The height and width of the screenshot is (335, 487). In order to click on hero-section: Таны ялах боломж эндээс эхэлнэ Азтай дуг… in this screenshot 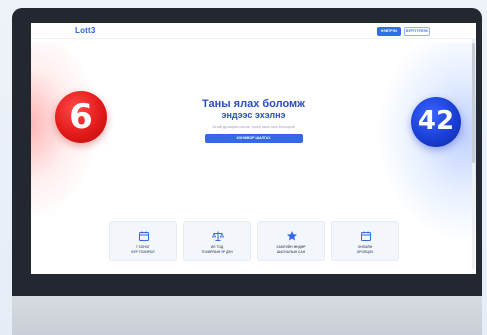, I will do `click(253, 120)`.